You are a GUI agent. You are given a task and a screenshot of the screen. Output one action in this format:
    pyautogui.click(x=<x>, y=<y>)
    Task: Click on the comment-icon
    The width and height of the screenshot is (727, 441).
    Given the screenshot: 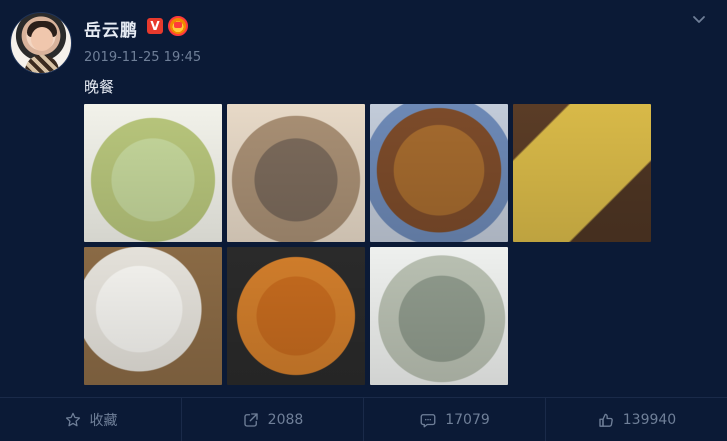 What is the action you would take?
    pyautogui.click(x=428, y=420)
    